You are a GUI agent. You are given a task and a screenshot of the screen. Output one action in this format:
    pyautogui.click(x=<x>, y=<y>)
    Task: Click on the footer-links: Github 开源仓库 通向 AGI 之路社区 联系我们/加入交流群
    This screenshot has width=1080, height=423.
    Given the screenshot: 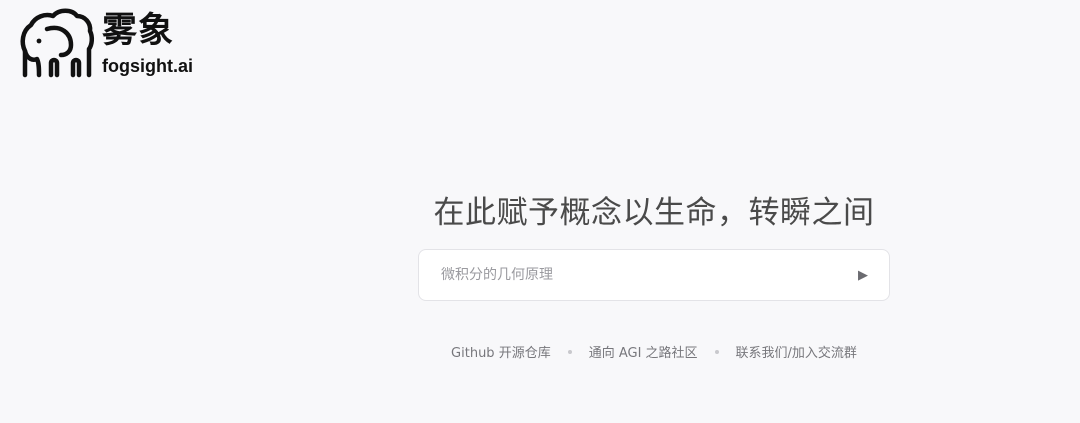 What is the action you would take?
    pyautogui.click(x=654, y=351)
    